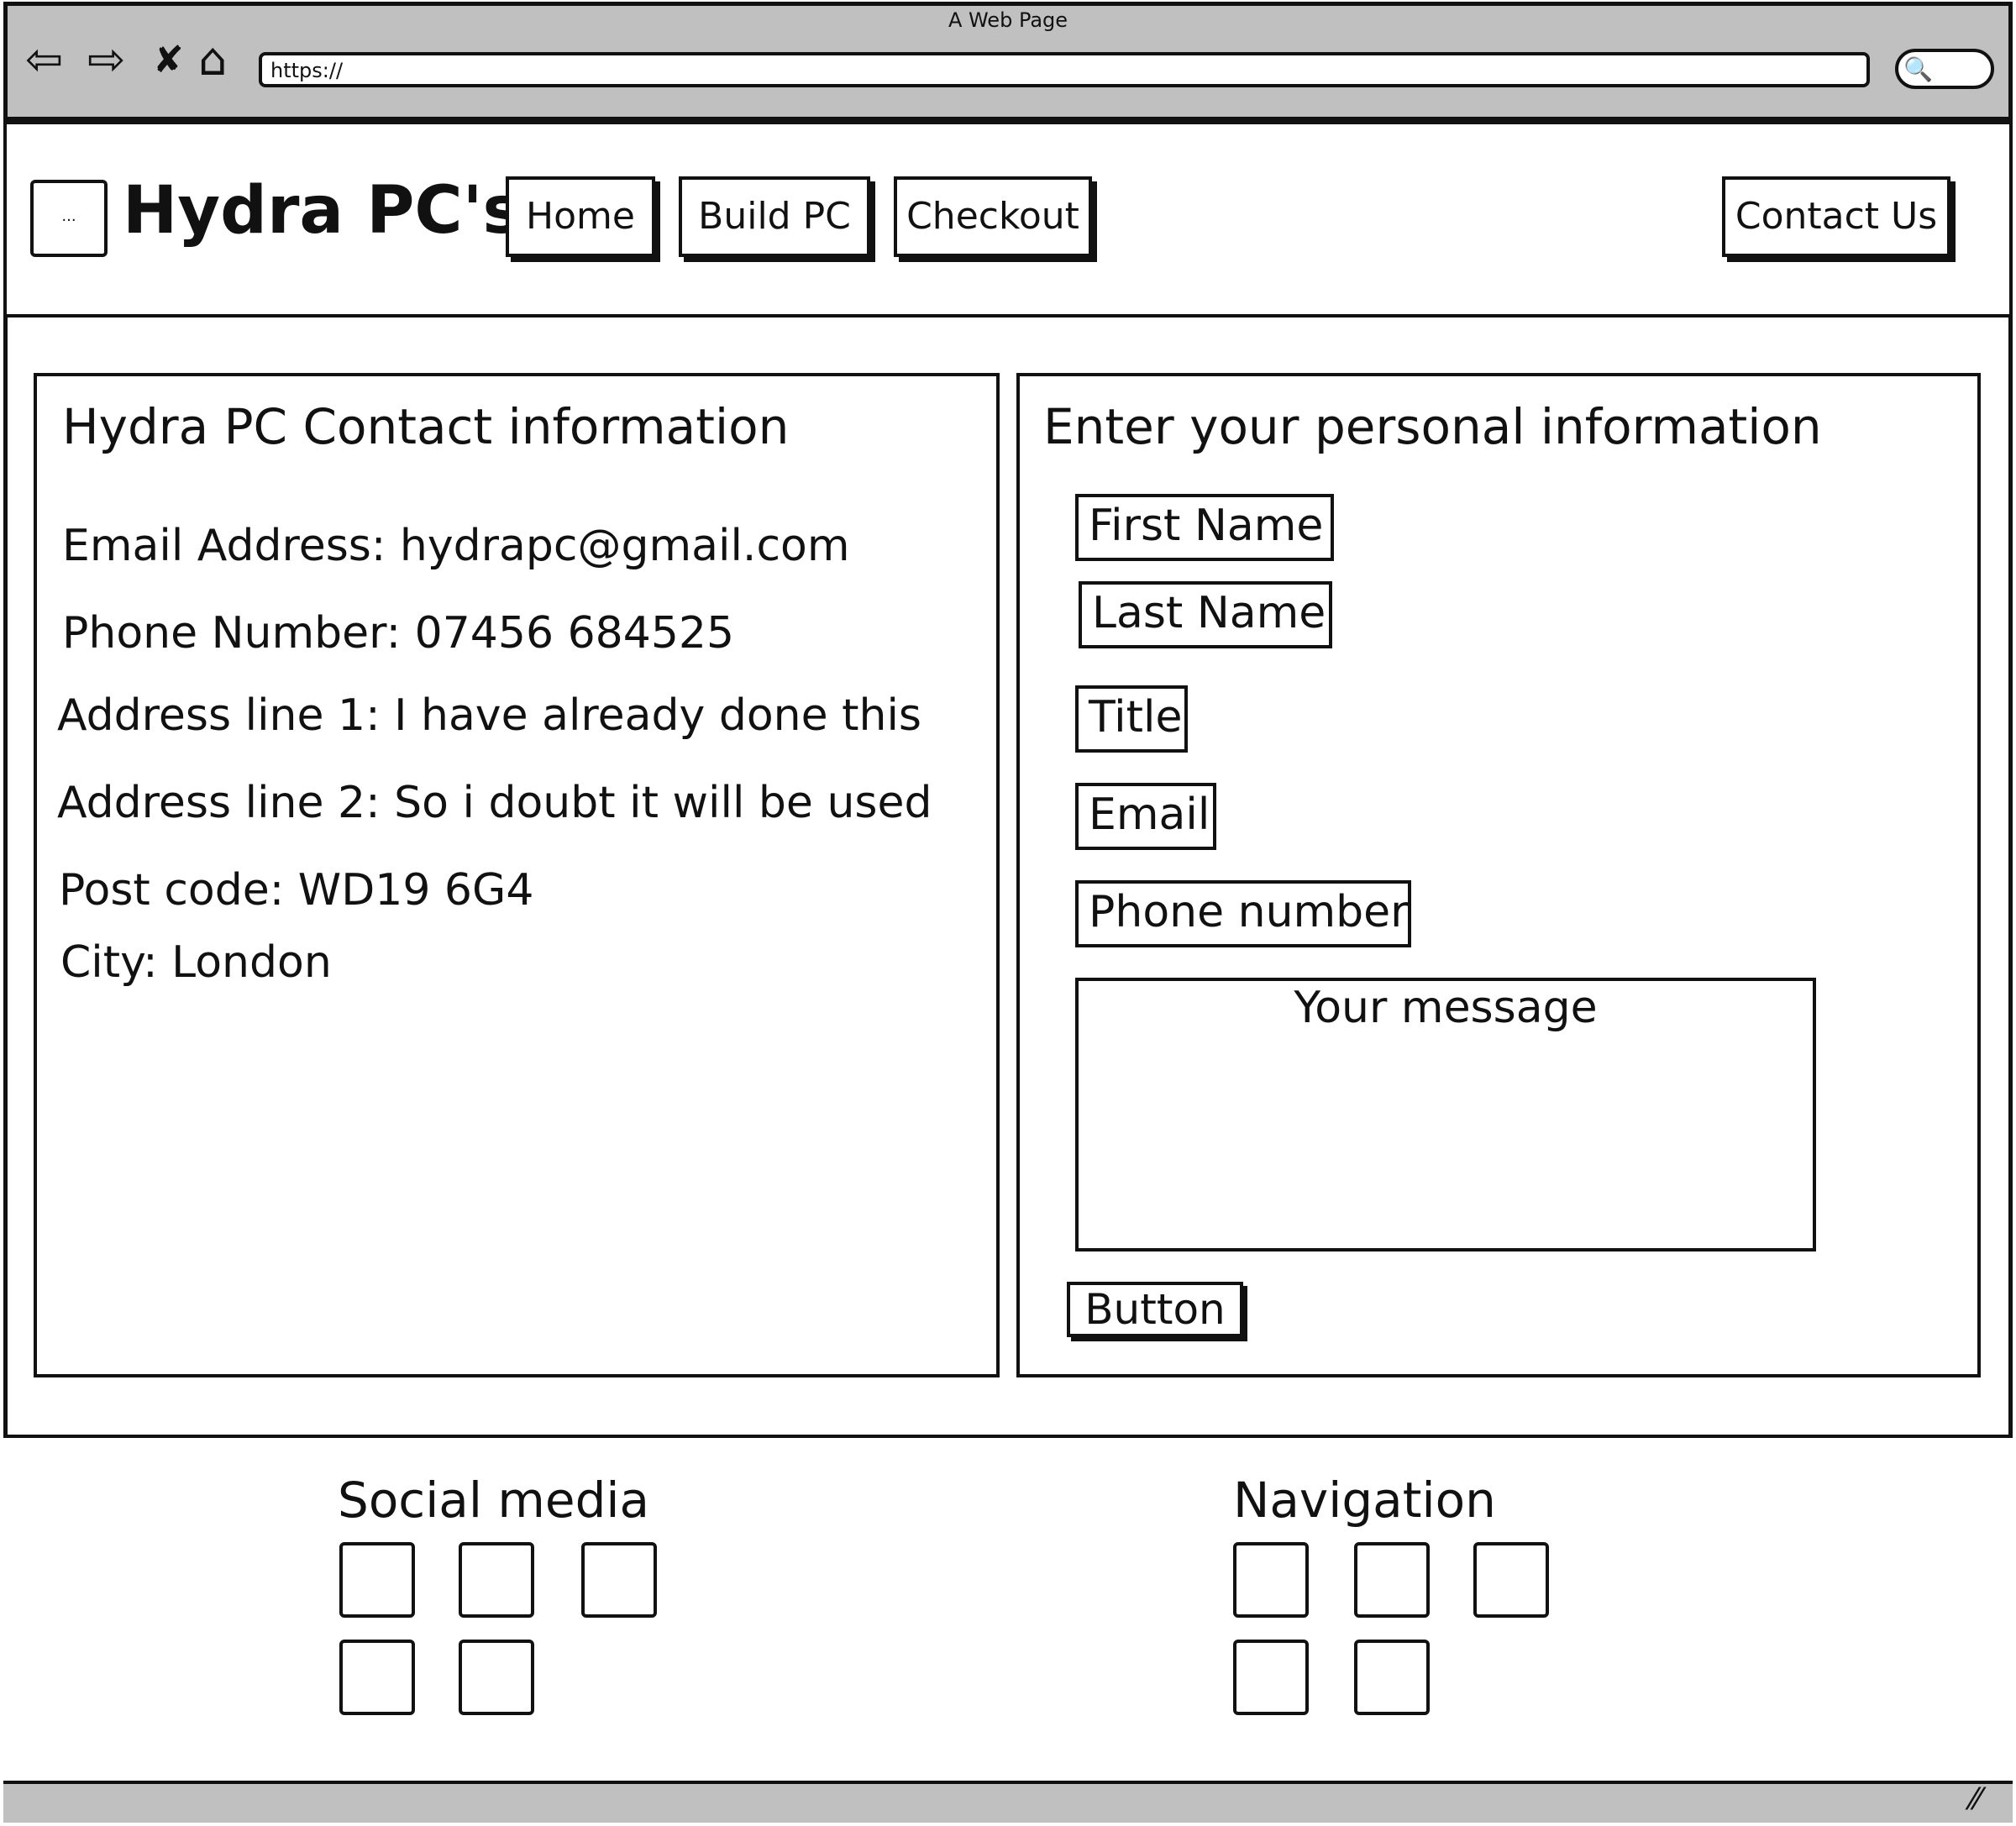  What do you see at coordinates (426, 426) in the screenshot?
I see `contact-info-title: Hydra PC Contact information` at bounding box center [426, 426].